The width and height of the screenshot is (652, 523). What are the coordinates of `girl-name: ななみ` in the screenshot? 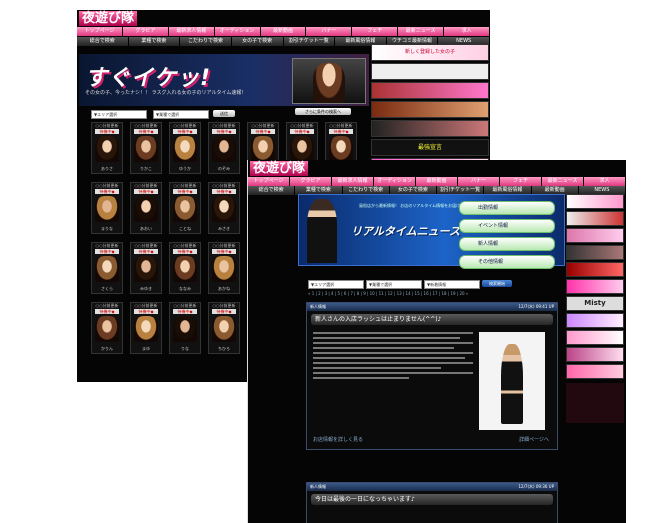 It's located at (185, 289).